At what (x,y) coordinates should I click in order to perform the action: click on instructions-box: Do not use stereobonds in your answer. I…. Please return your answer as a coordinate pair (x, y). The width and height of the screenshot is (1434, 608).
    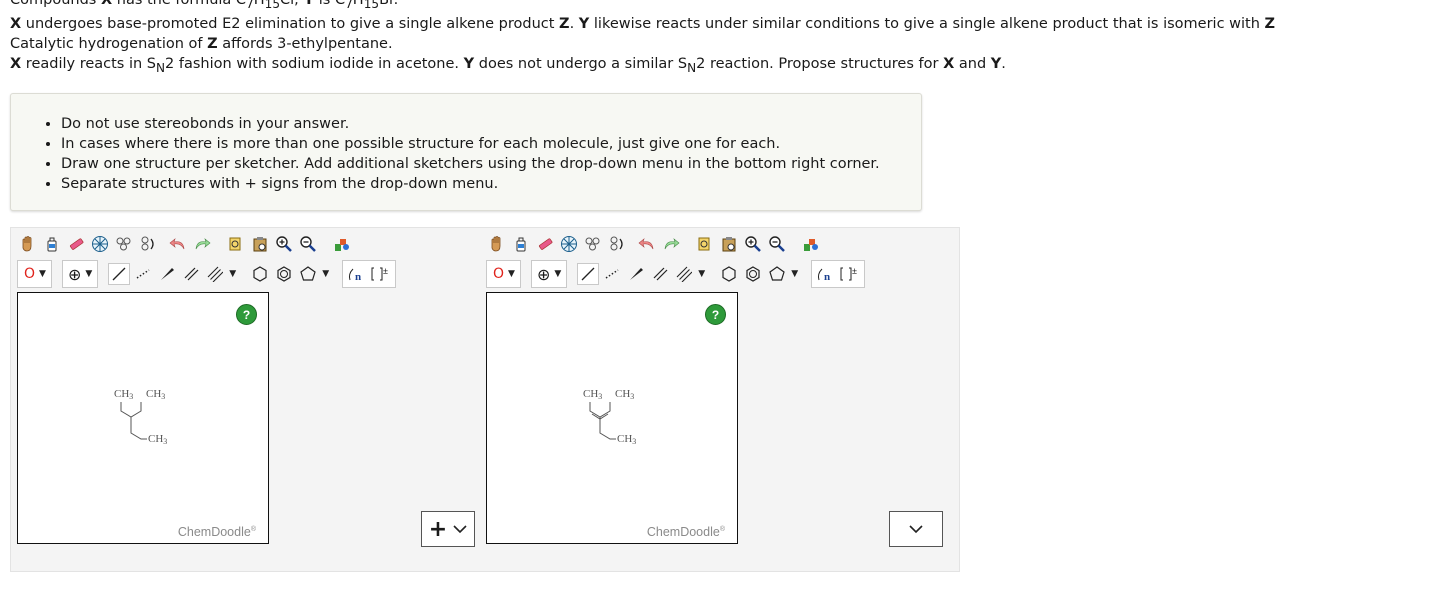
    Looking at the image, I should click on (466, 152).